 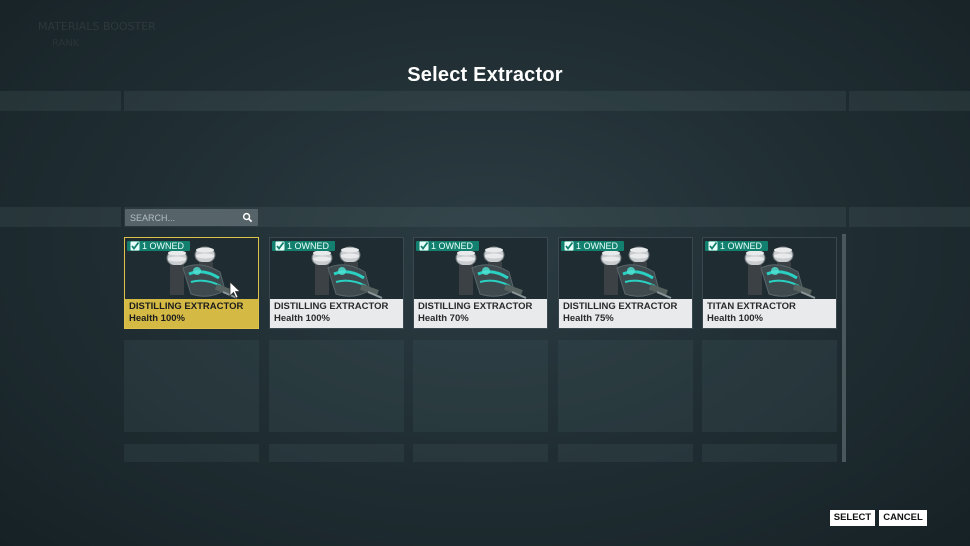 I want to click on item-name: TITAN EXTRACTOR, so click(x=751, y=306).